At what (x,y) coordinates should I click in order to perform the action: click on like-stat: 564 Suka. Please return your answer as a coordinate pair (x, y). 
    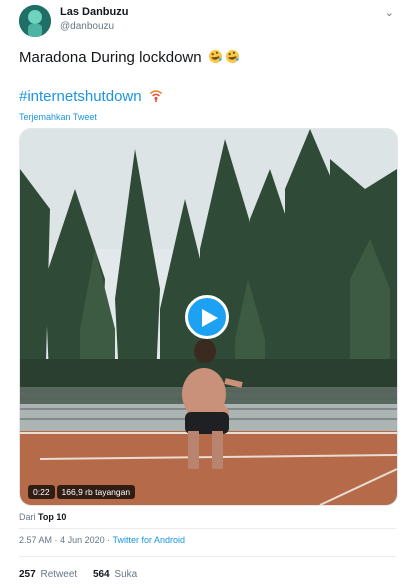
    Looking at the image, I should click on (115, 574).